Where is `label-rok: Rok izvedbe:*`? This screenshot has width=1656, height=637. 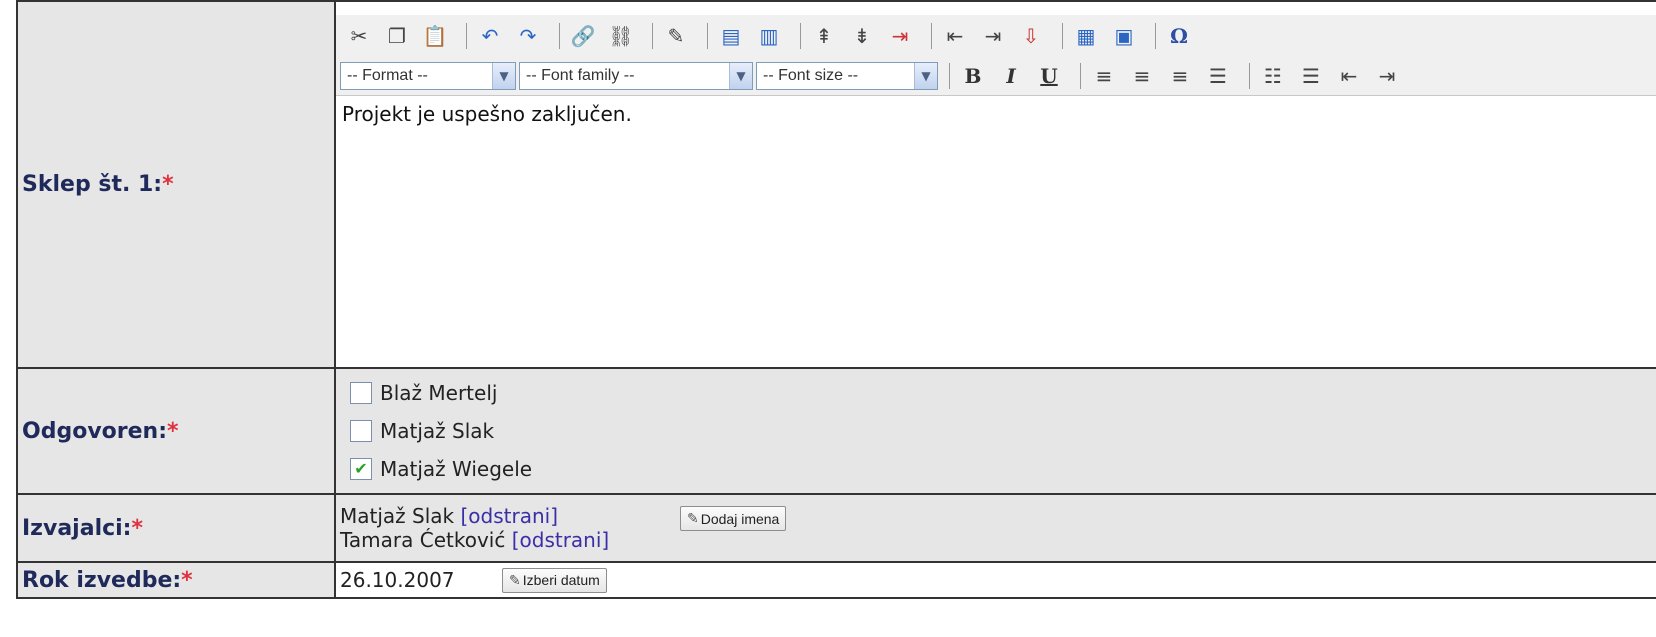
label-rok: Rok izvedbe:* is located at coordinates (176, 580).